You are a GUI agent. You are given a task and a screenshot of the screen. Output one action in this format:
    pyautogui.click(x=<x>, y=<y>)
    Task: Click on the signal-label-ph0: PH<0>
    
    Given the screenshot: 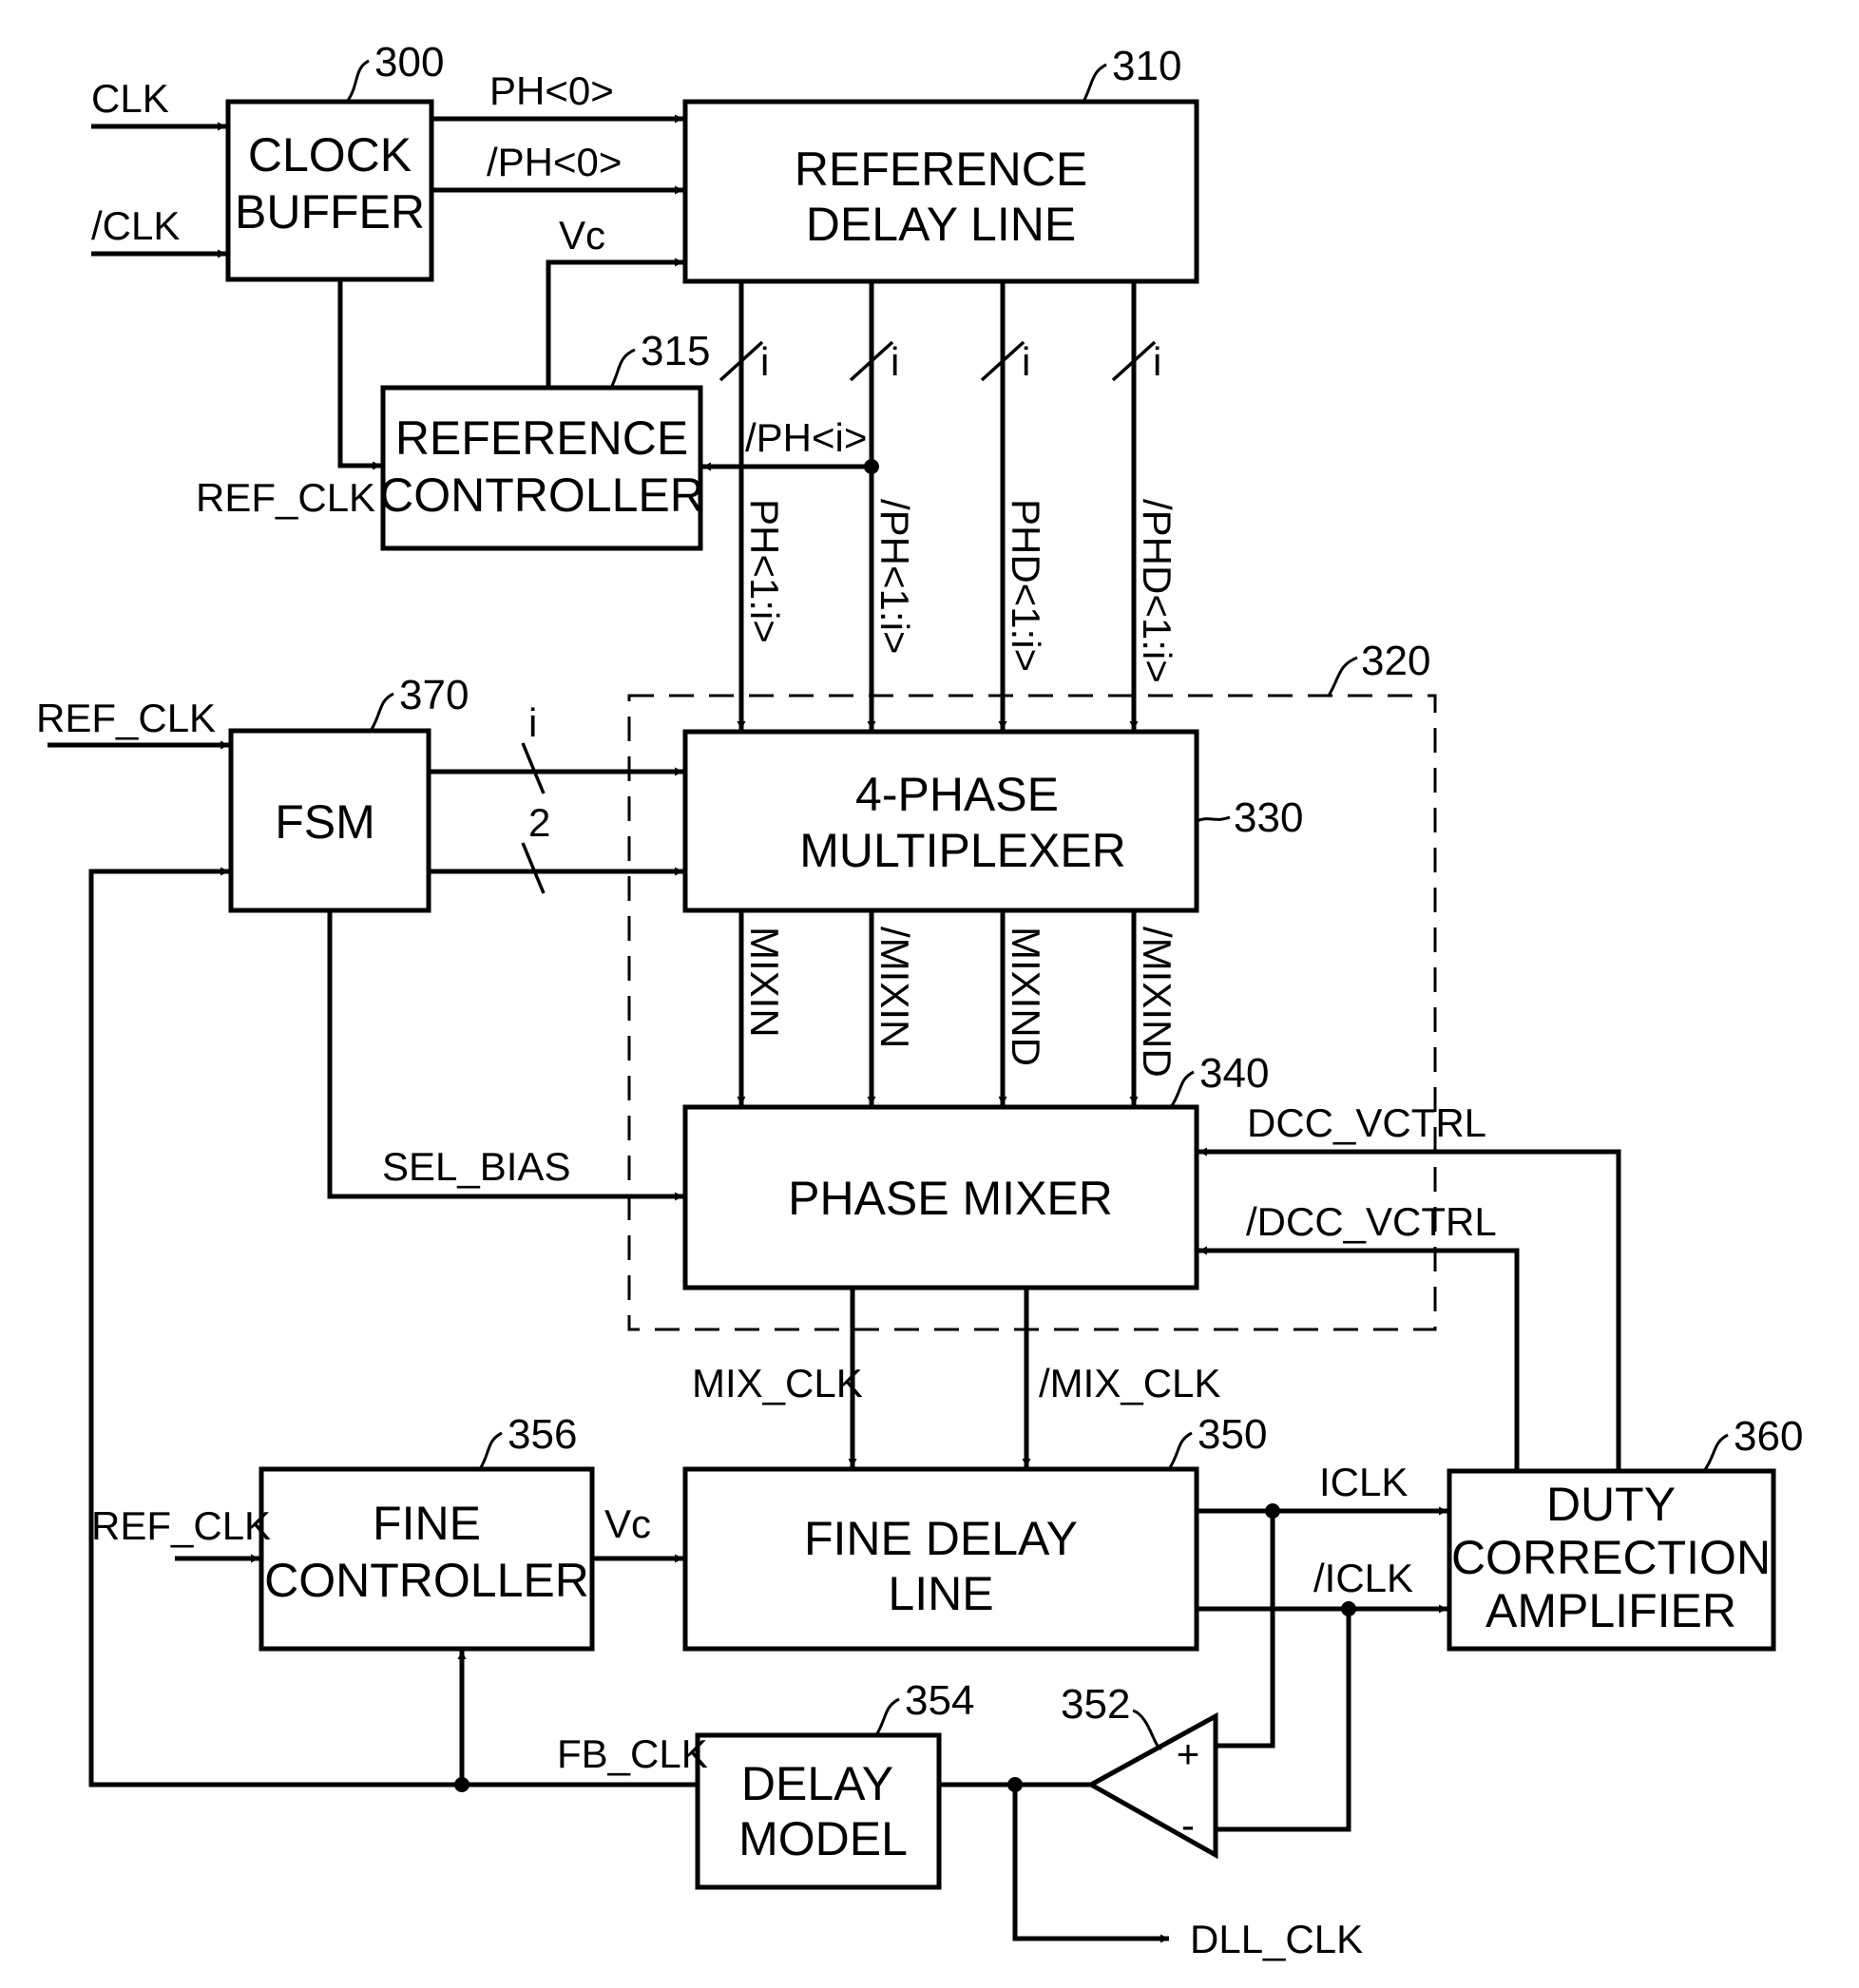 What is the action you would take?
    pyautogui.click(x=551, y=90)
    